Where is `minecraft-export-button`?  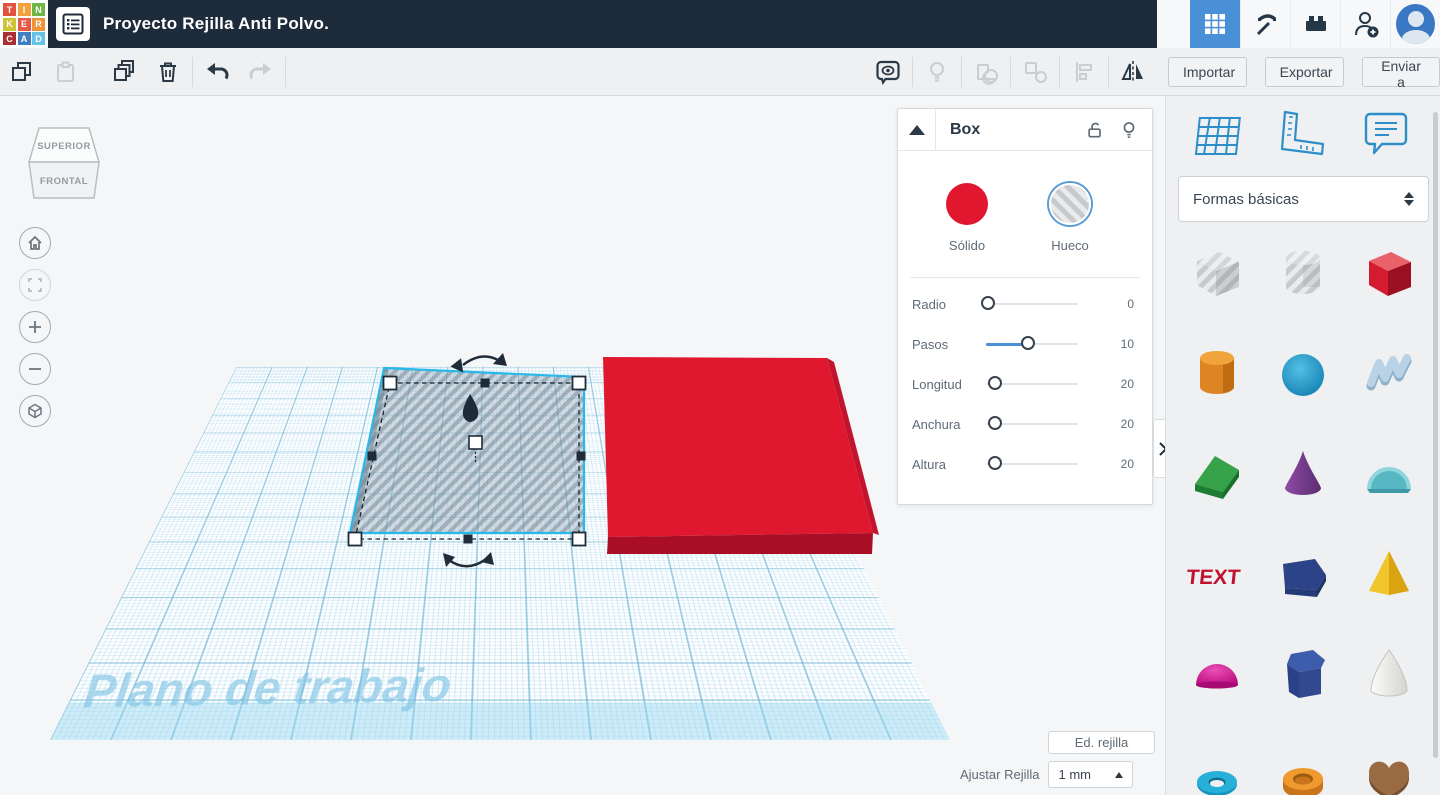 minecraft-export-button is located at coordinates (1265, 24).